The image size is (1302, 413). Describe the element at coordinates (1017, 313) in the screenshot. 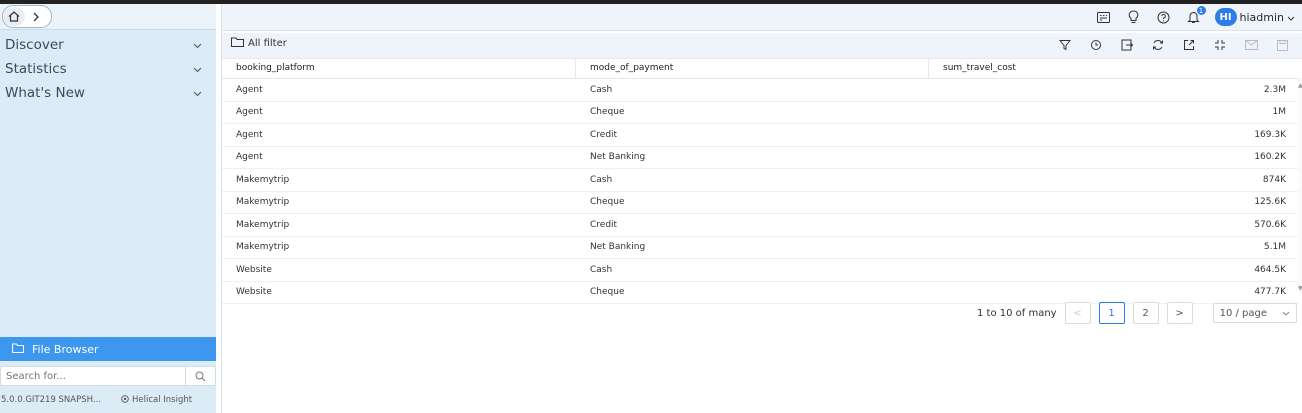

I see `pagination-summary: 1 to 10 of many` at that location.